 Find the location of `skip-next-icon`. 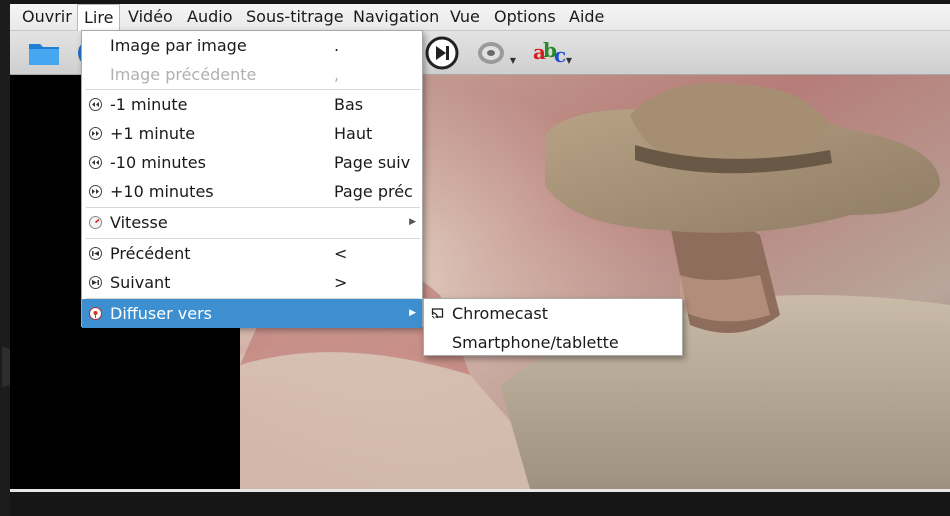

skip-next-icon is located at coordinates (95, 282).